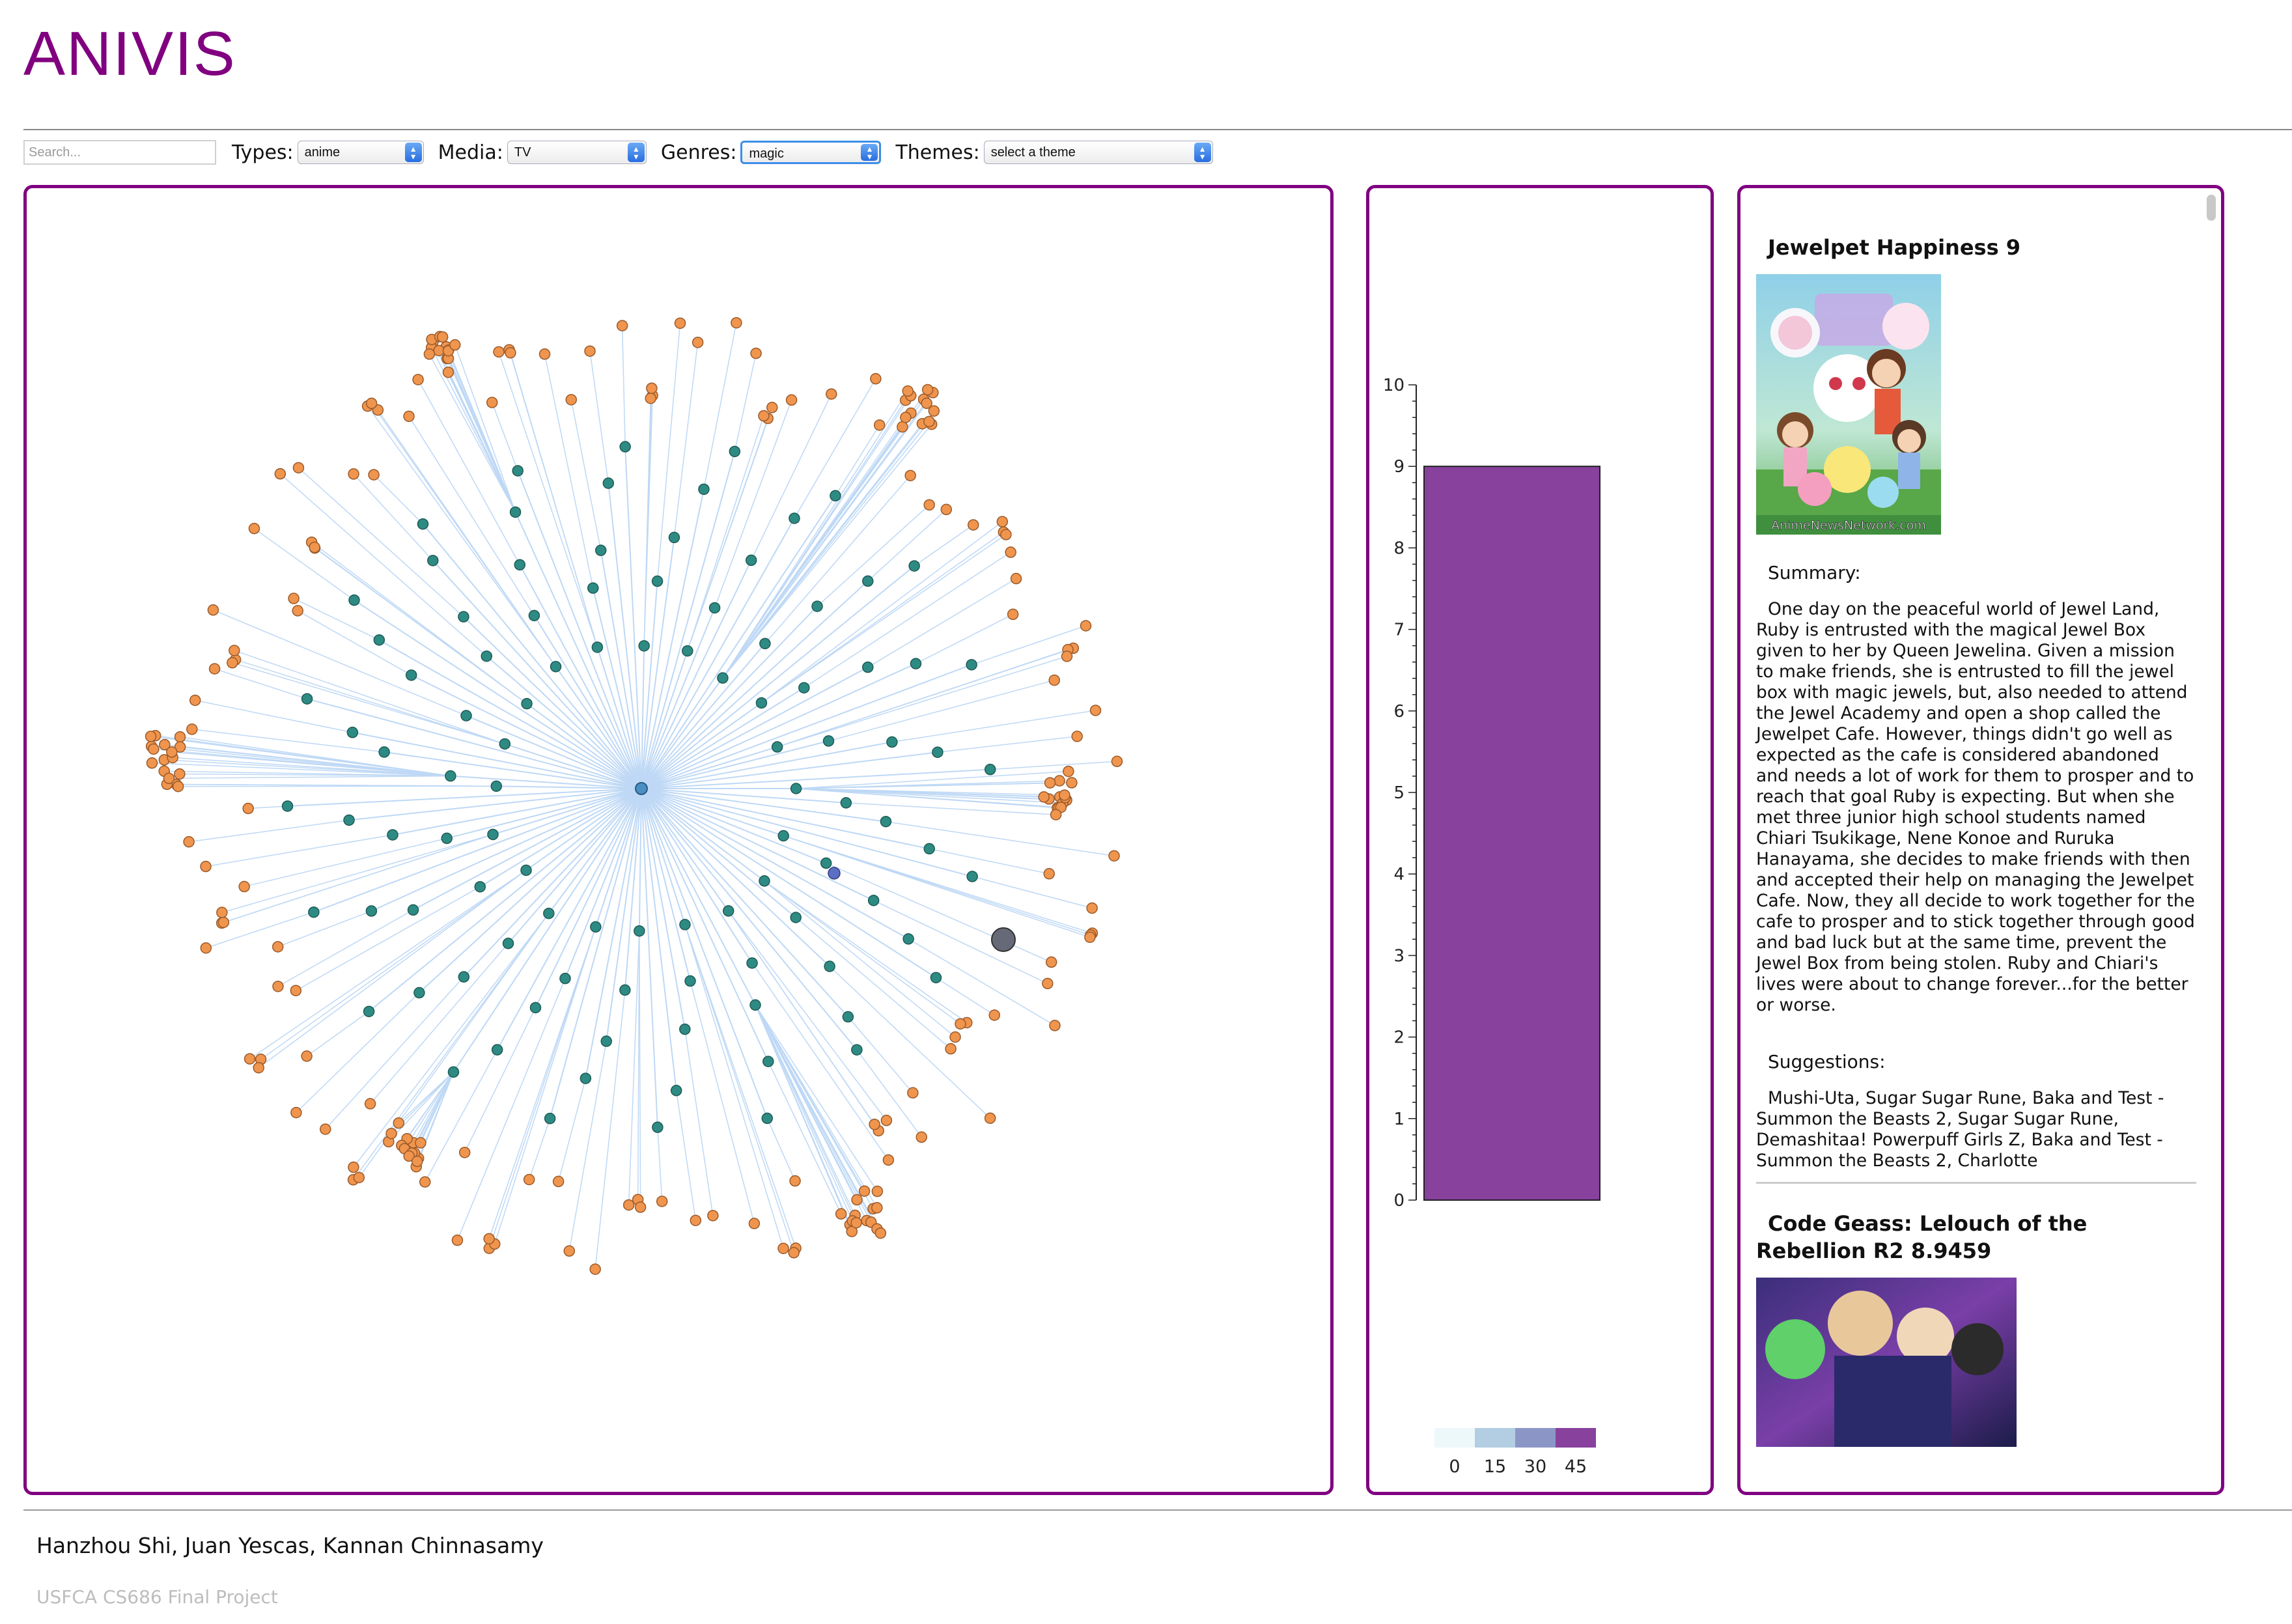 The image size is (2292, 1624). I want to click on selected-node, so click(834, 874).